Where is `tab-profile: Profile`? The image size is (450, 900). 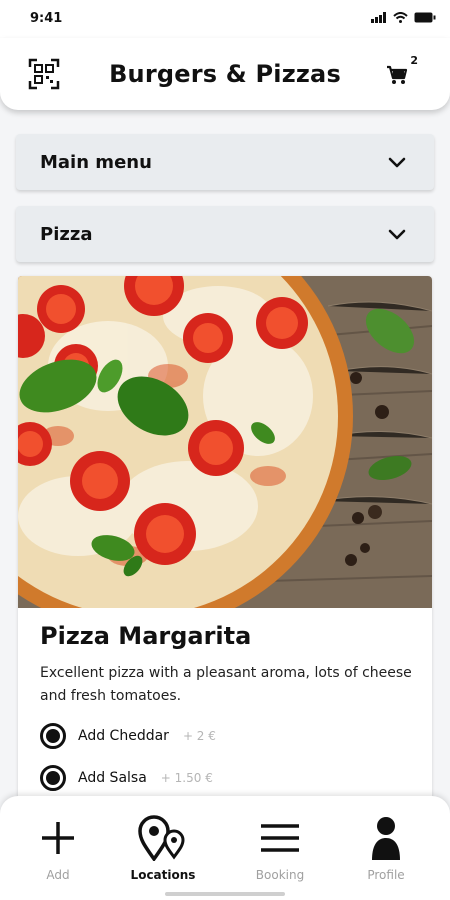
tab-profile: Profile is located at coordinates (386, 848).